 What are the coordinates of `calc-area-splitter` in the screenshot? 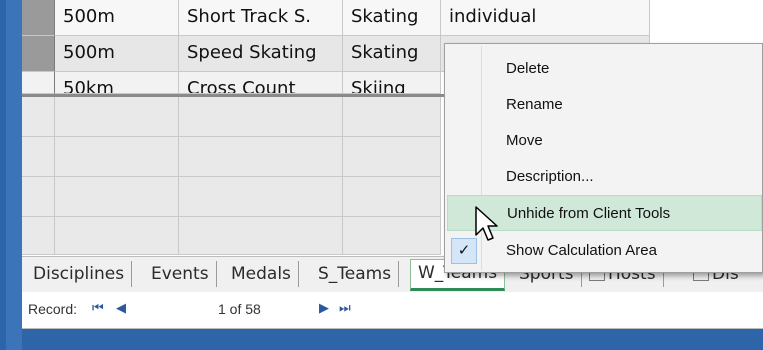 It's located at (242, 95).